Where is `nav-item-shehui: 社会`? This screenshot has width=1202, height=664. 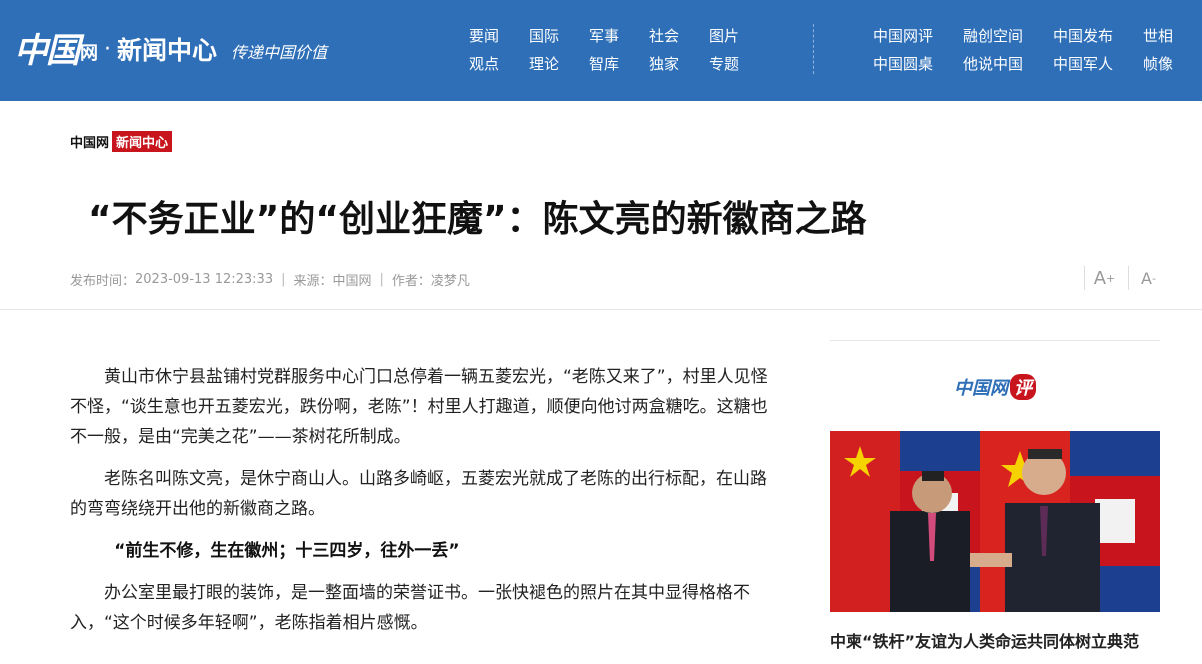 nav-item-shehui: 社会 is located at coordinates (679, 36).